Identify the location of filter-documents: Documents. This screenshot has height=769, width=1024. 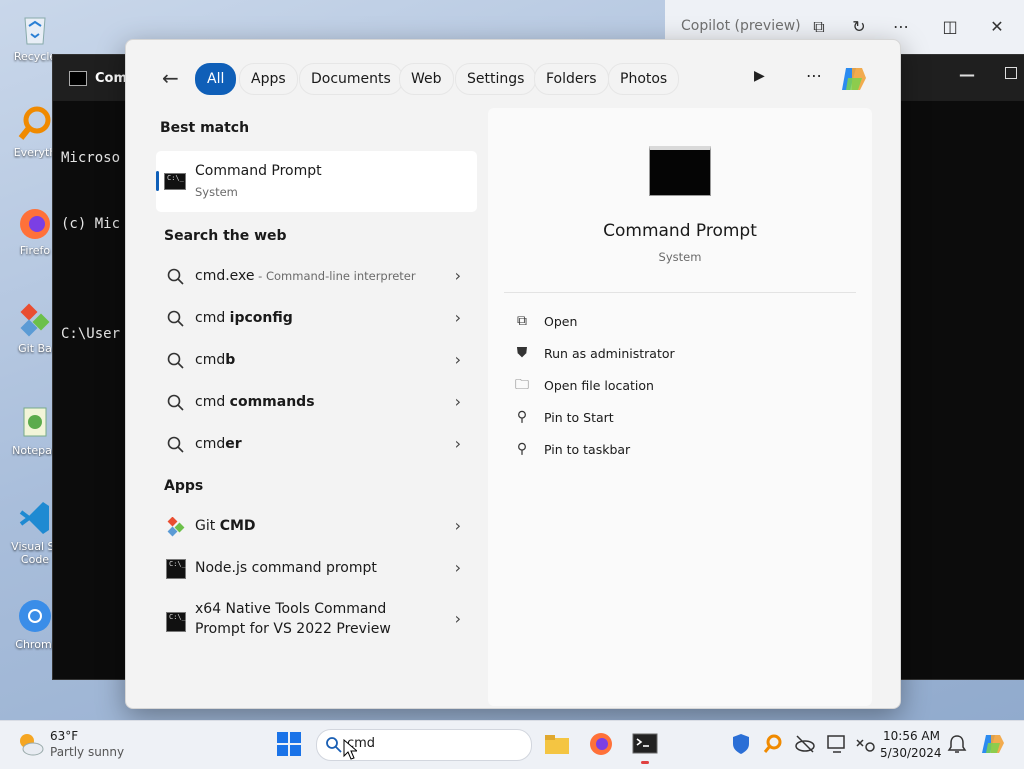
(351, 79).